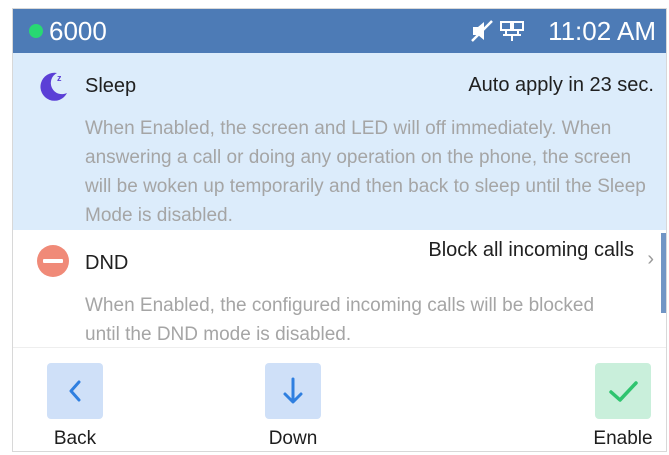 Image resolution: width=669 pixels, height=455 pixels. Describe the element at coordinates (561, 85) in the screenshot. I see `mode-status: Auto apply in 23 sec.` at that location.